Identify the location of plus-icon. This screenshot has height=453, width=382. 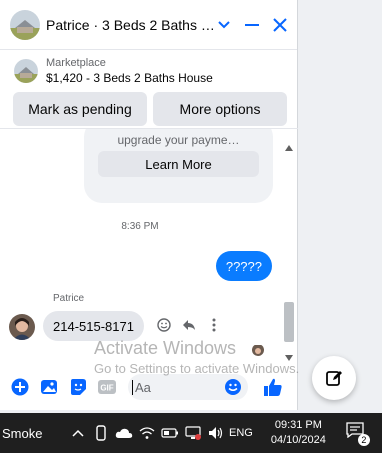
(20, 387).